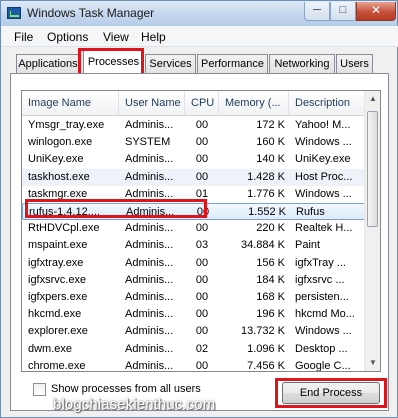 The height and width of the screenshot is (418, 398). Describe the element at coordinates (39, 389) in the screenshot. I see `show-all-users-checkbox` at that location.